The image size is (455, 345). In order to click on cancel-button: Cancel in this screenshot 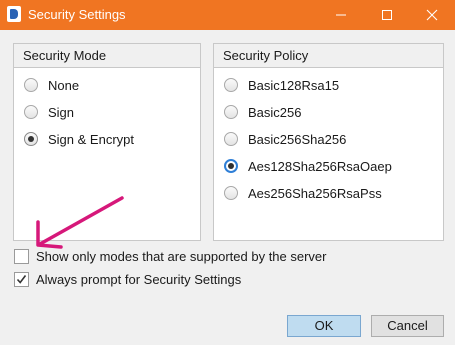, I will do `click(407, 326)`.